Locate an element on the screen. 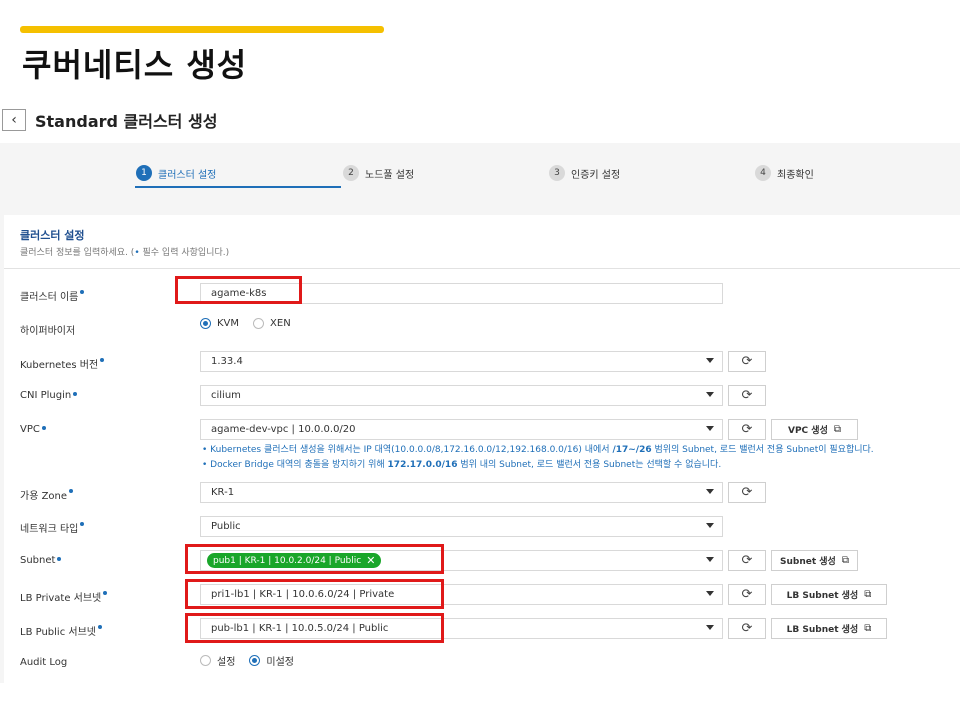 The image size is (960, 720). audit-log-radio-group: 설정 미설정 is located at coordinates (254, 660).